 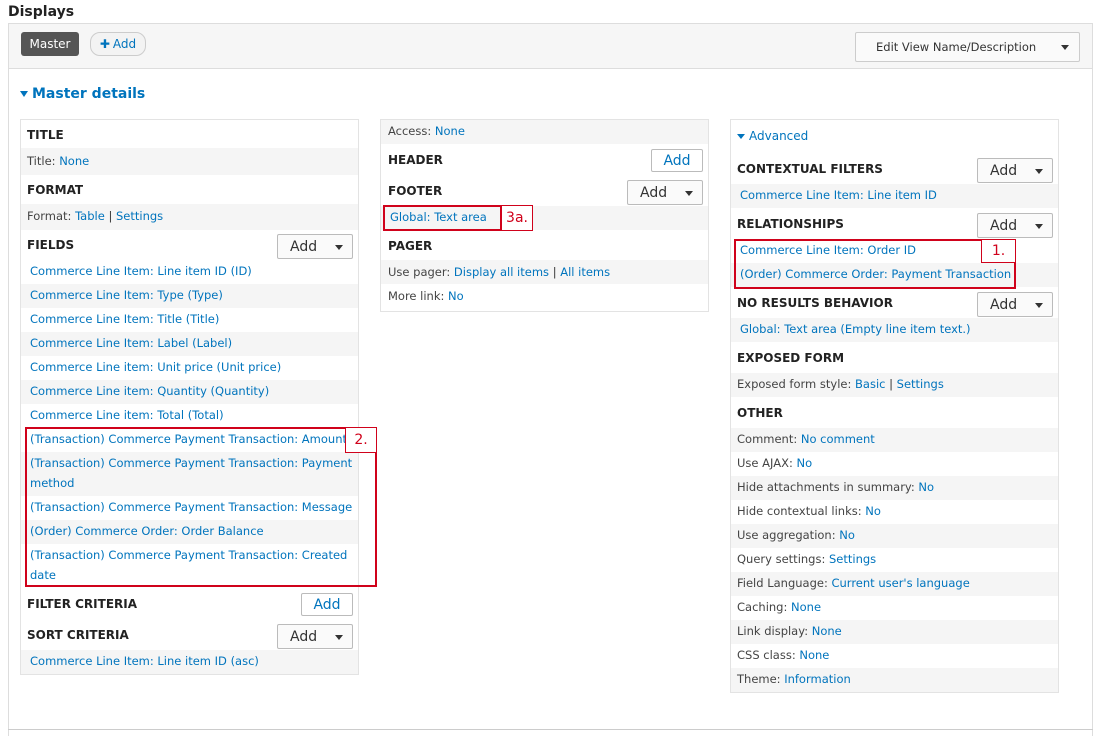 What do you see at coordinates (416, 296) in the screenshot?
I see `more-link-label: More link:` at bounding box center [416, 296].